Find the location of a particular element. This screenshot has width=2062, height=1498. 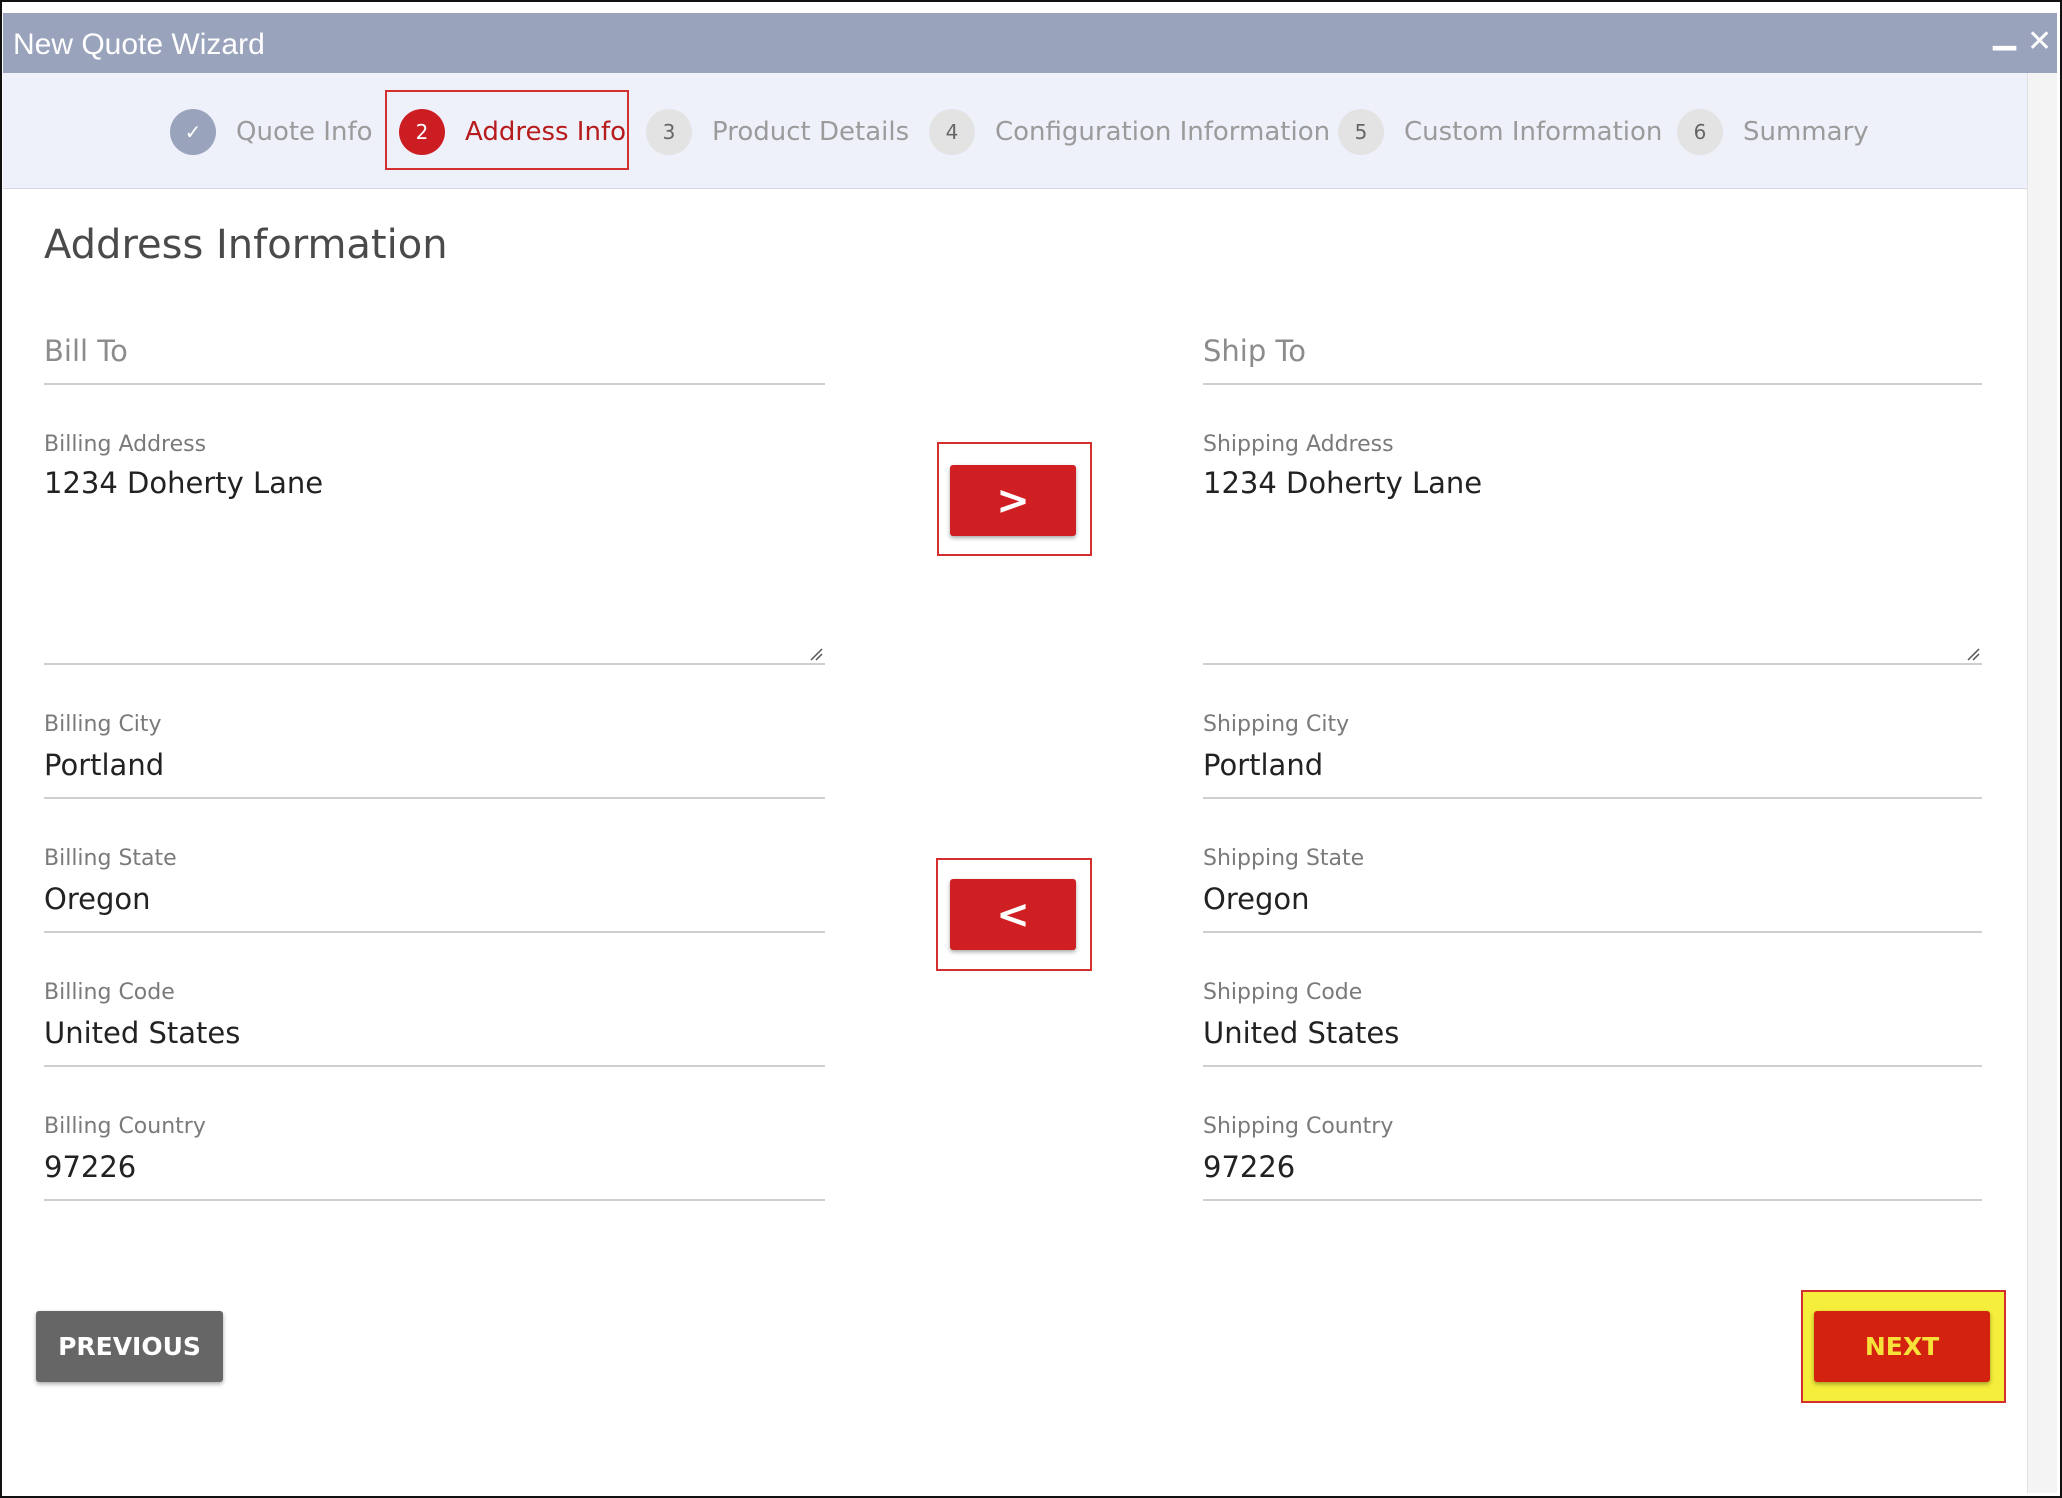

billing-city-field: Portland is located at coordinates (104, 765).